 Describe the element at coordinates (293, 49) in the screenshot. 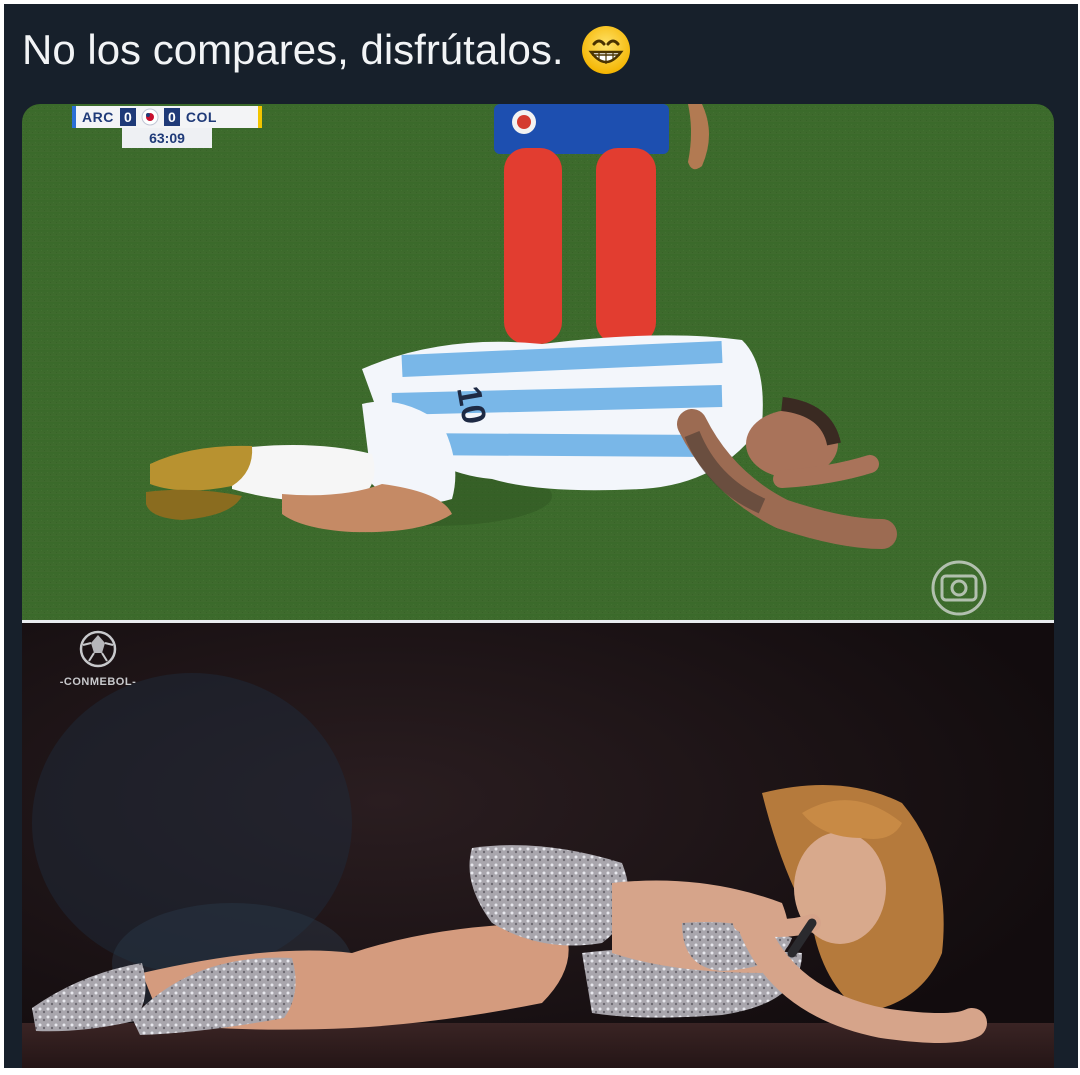

I see `tweet-text: No los compares, disfrútalos.` at that location.